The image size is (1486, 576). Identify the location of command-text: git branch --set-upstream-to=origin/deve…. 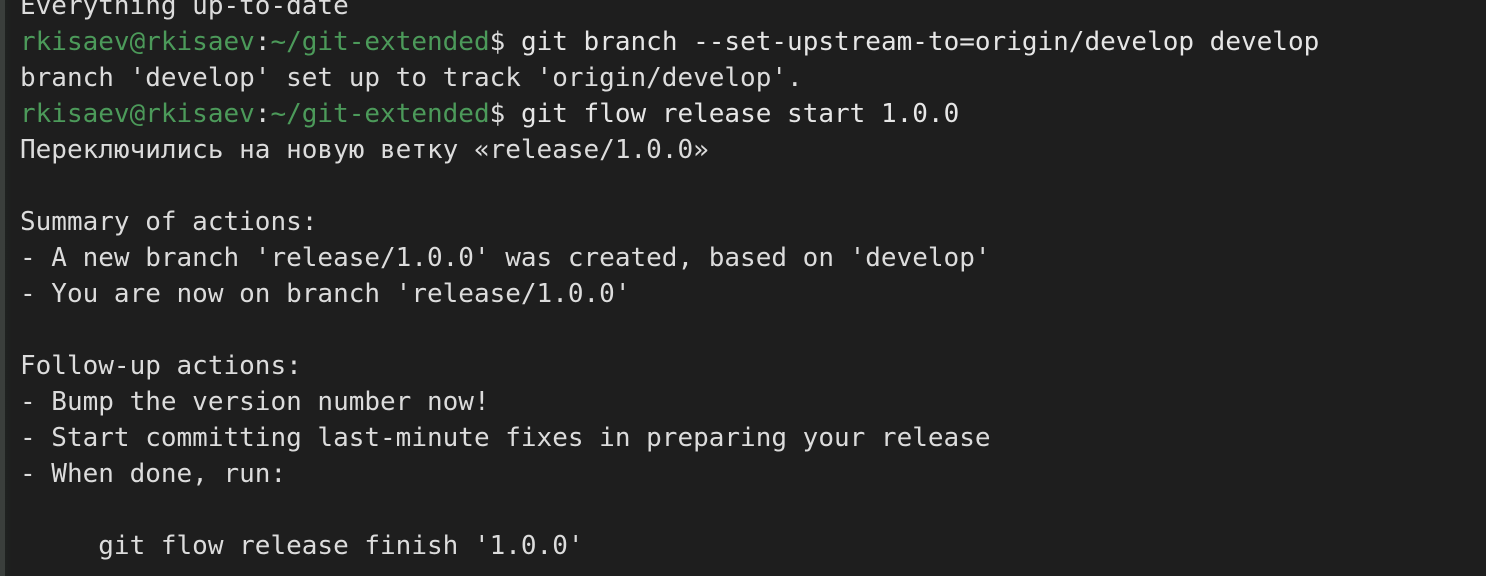
(920, 42).